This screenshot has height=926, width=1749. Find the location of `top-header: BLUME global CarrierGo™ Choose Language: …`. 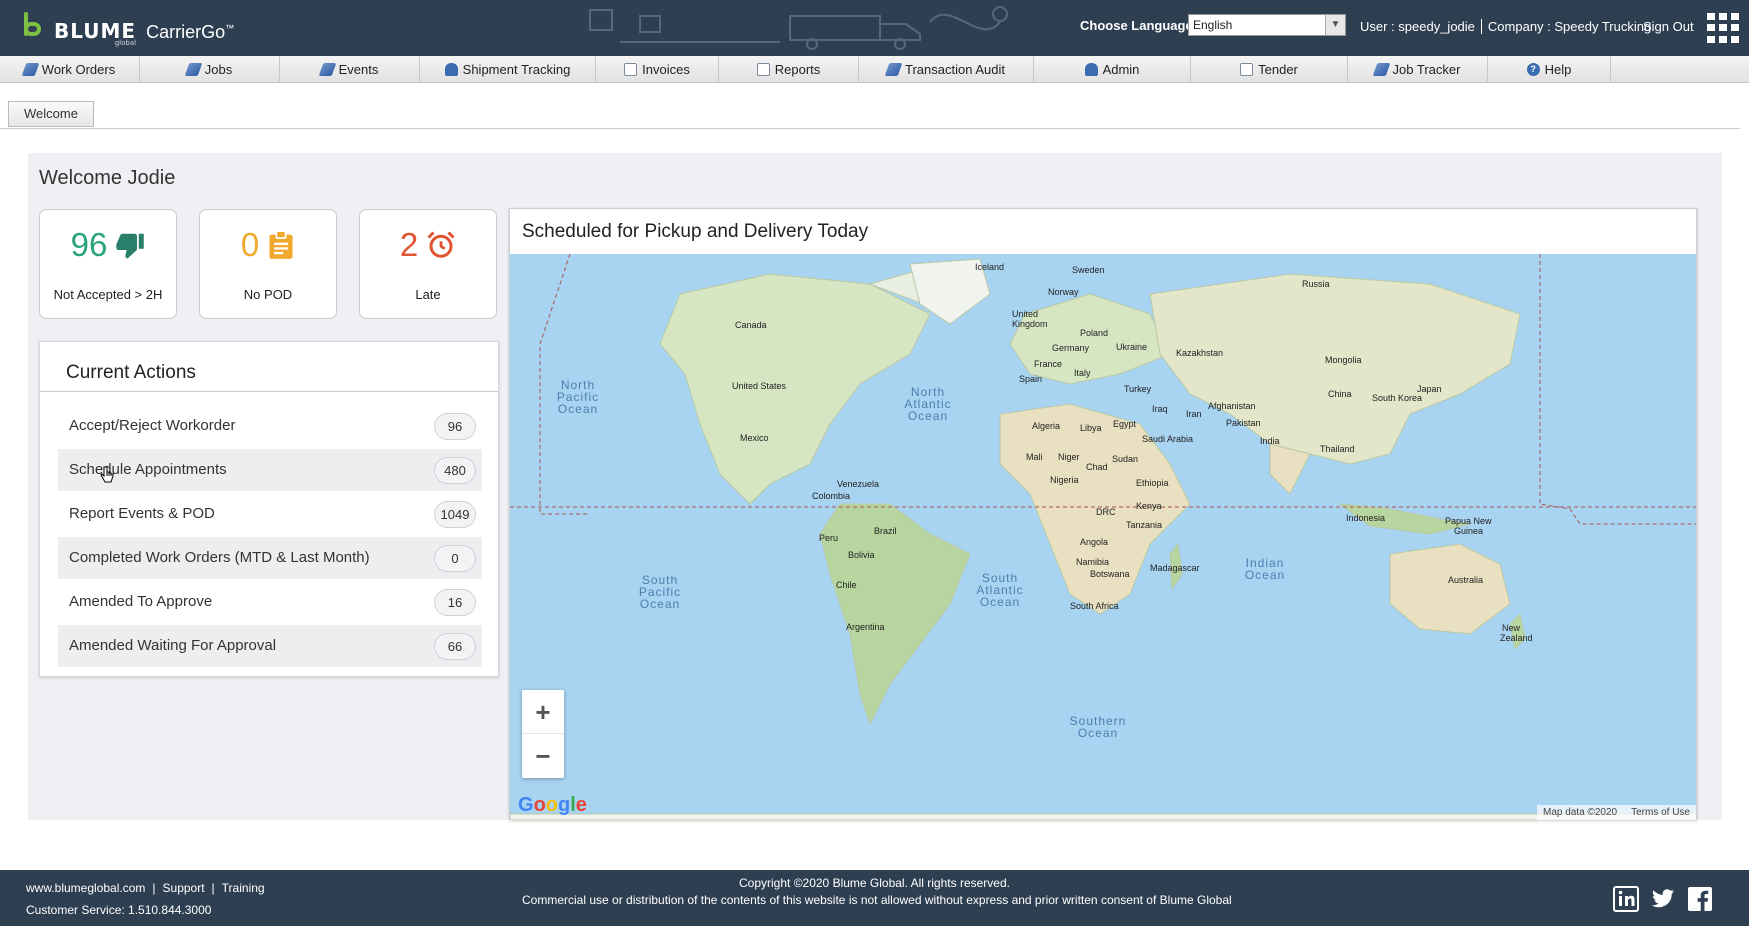

top-header: BLUME global CarrierGo™ Choose Language: … is located at coordinates (874, 28).